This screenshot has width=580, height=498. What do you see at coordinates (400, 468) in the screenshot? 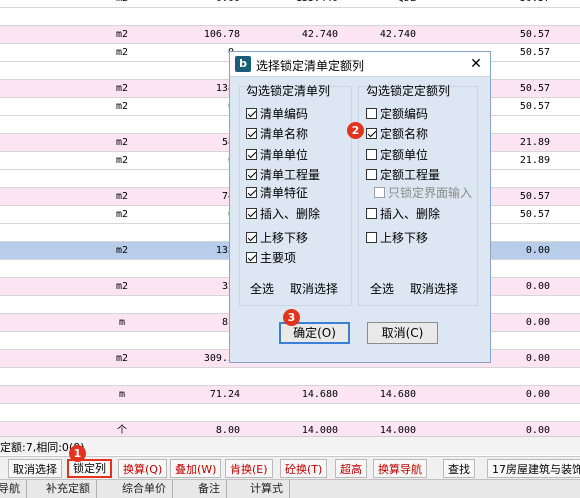
I see `convert-nav-button: 换算导航` at bounding box center [400, 468].